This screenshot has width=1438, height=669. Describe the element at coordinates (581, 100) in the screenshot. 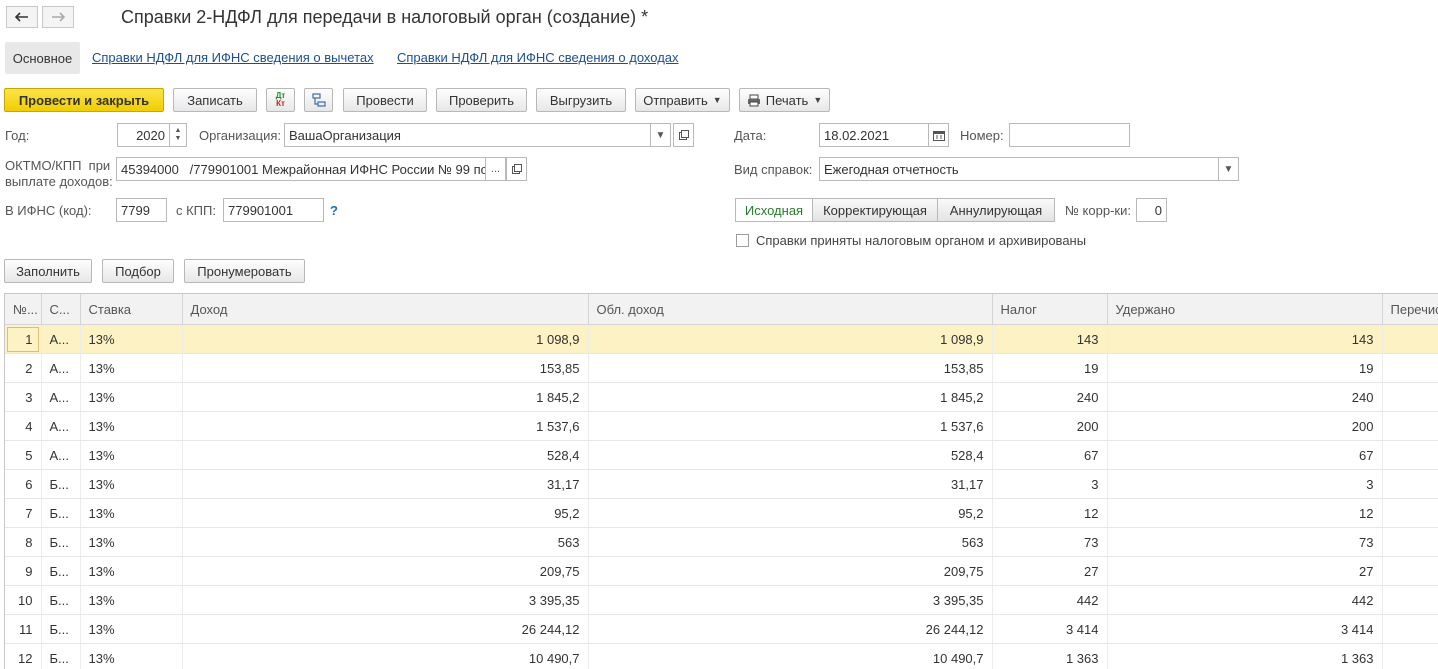

I see `export-button: Выгрузить` at that location.